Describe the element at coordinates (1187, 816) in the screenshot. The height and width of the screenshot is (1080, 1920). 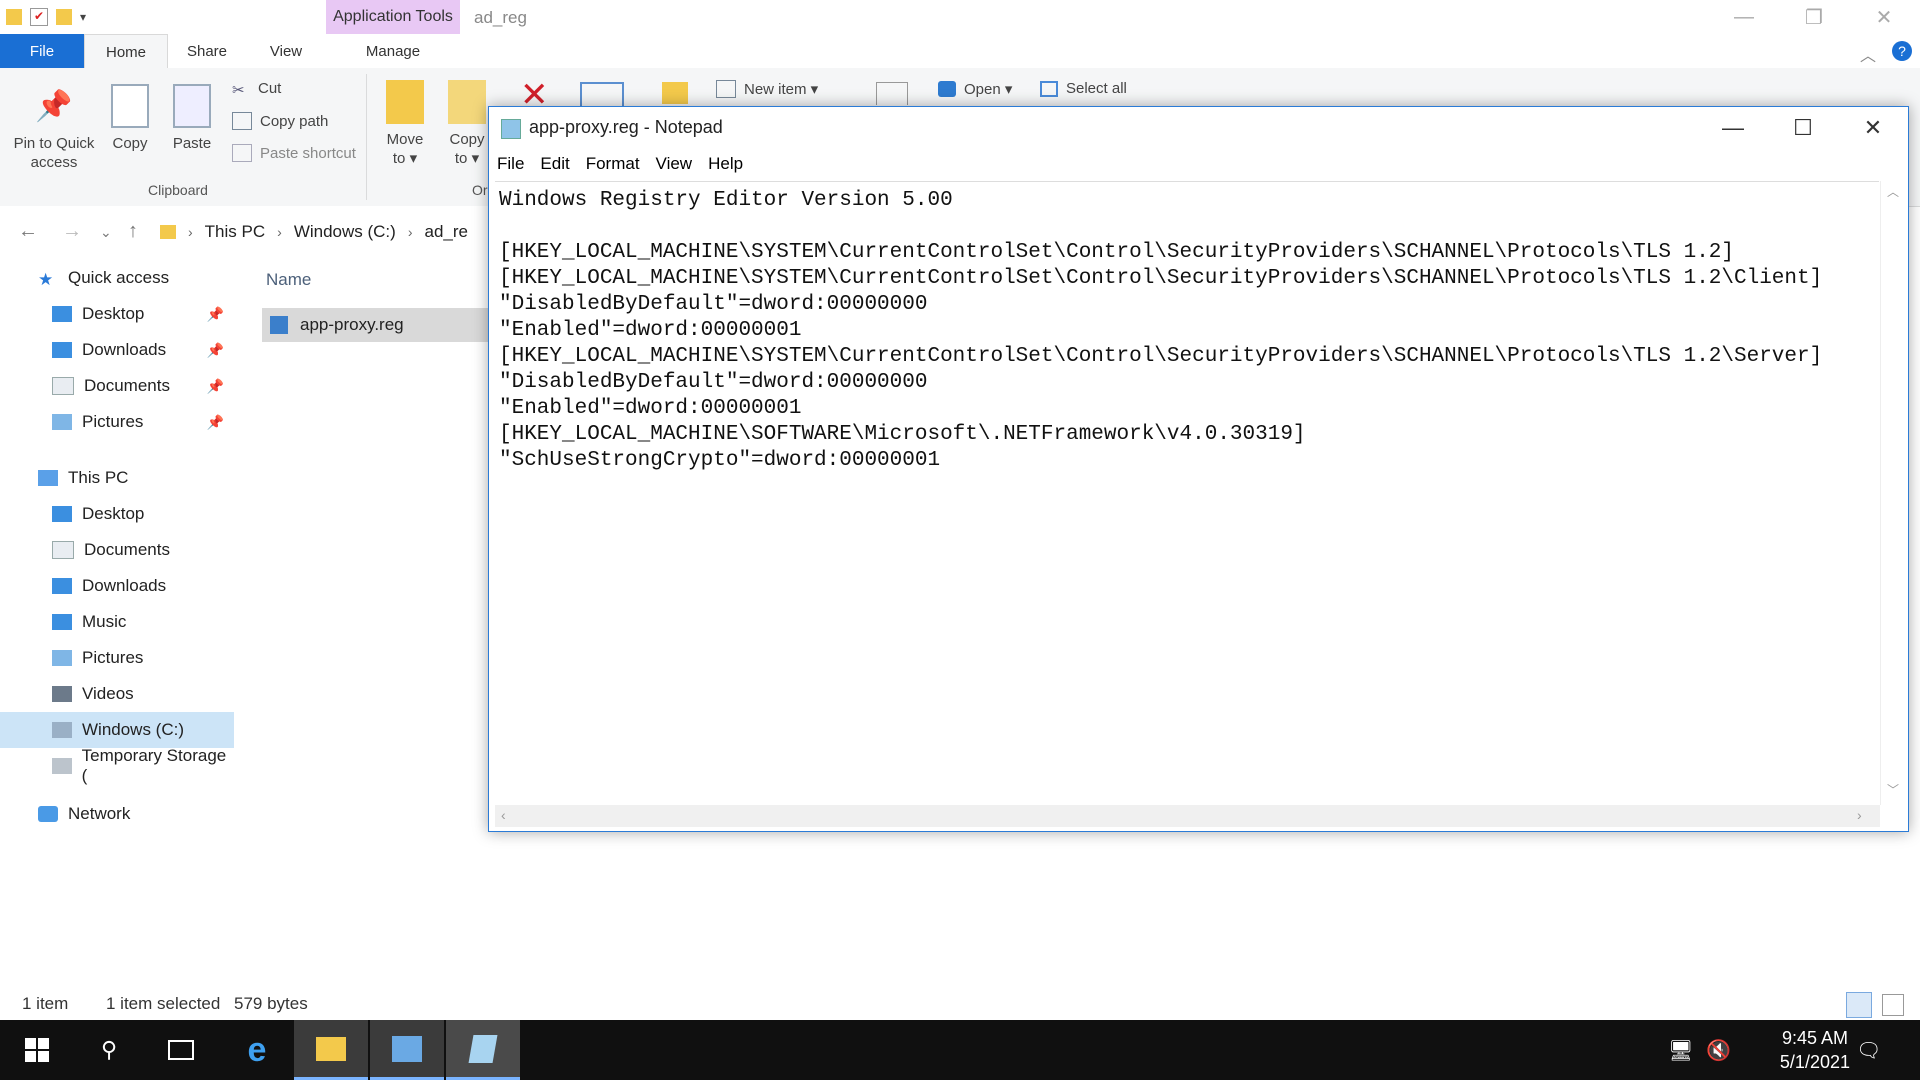
I see `horizontal-scrollbar: ‹ ›` at that location.